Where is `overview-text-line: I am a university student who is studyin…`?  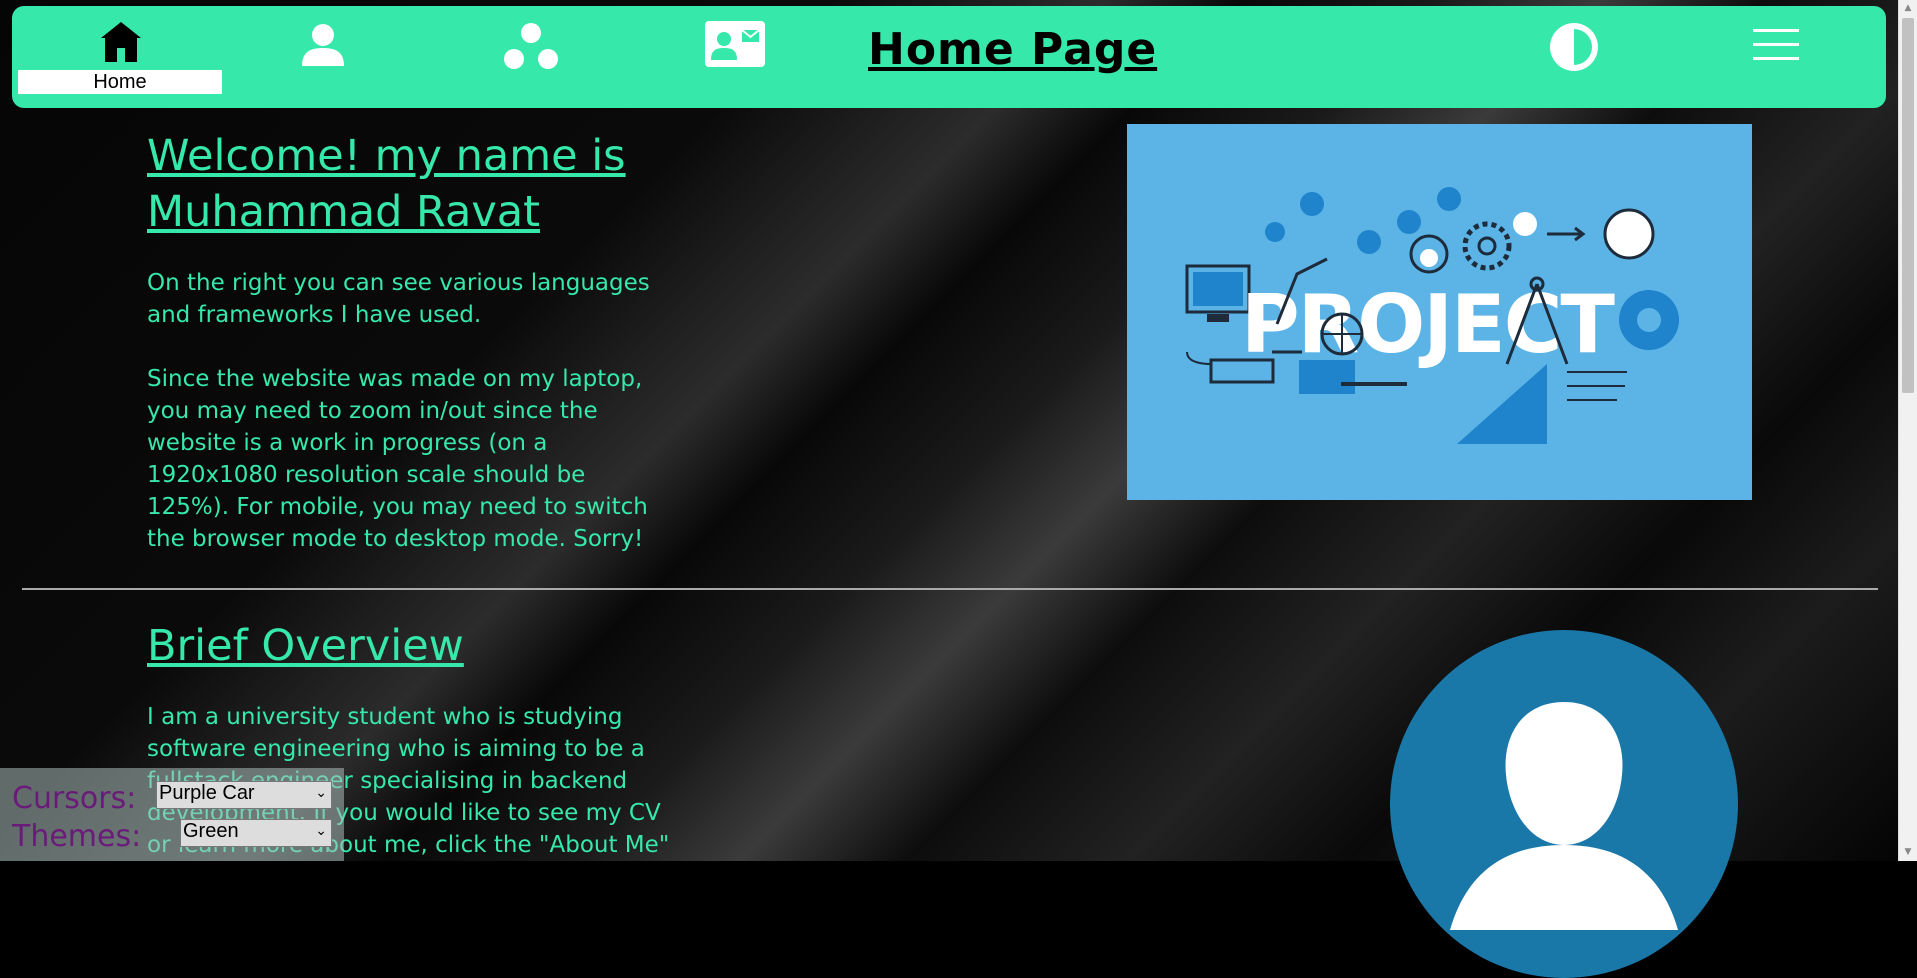
overview-text-line: I am a university student who is studyin… is located at coordinates (385, 717).